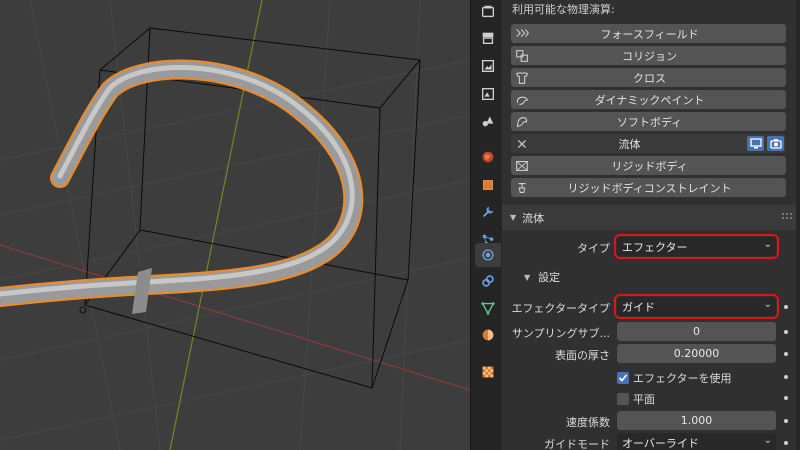 This screenshot has height=450, width=800. I want to click on tab-view-layer, so click(488, 94).